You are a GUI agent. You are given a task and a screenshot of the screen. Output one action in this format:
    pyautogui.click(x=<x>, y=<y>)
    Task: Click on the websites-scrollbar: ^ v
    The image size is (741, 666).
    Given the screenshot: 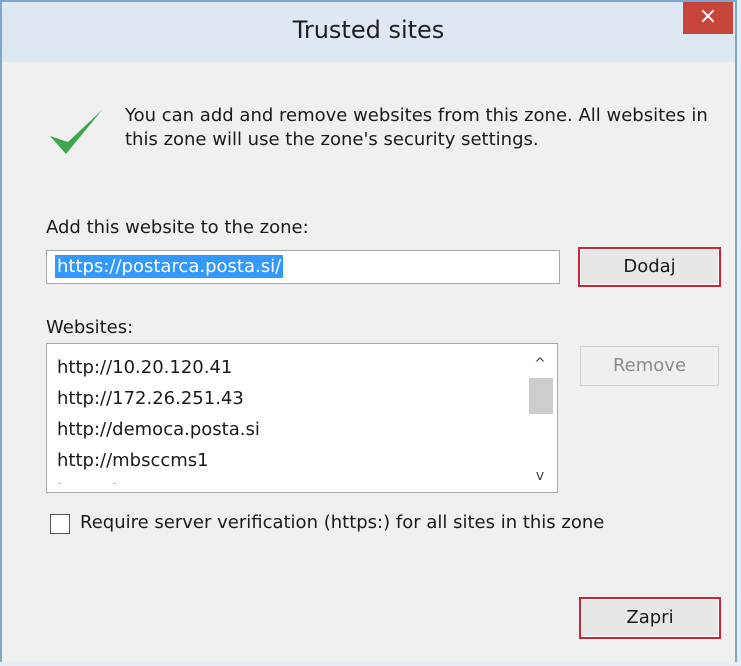 What is the action you would take?
    pyautogui.click(x=540, y=418)
    